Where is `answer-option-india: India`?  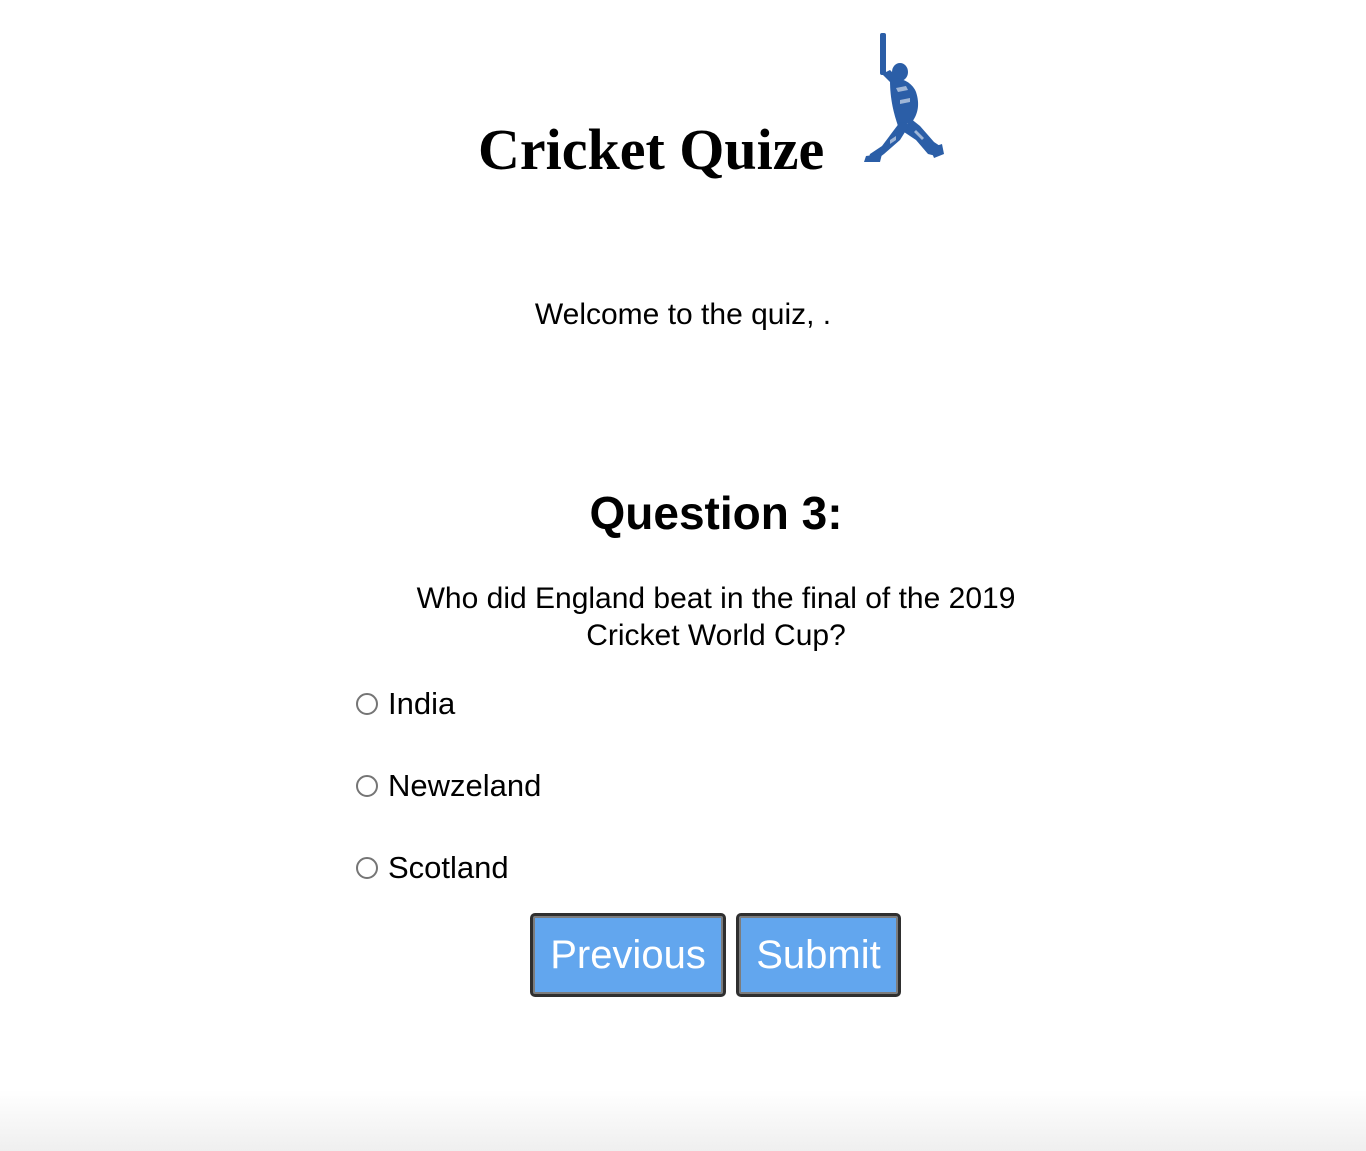 answer-option-india: India is located at coordinates (605, 725).